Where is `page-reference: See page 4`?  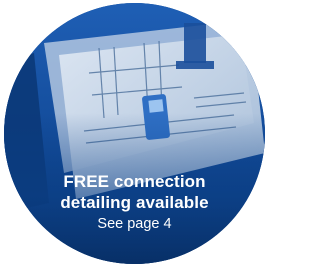
page-reference: See page 4 is located at coordinates (134, 224).